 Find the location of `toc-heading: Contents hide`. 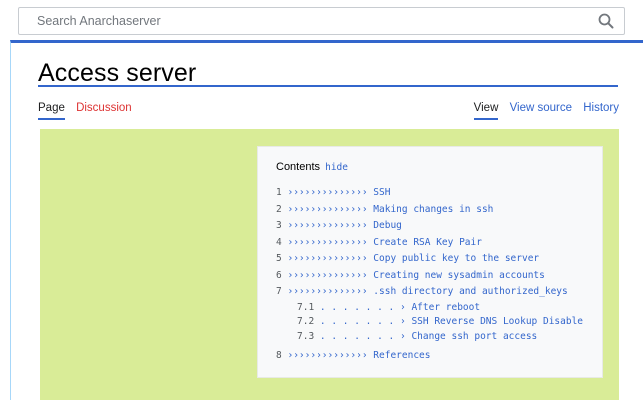

toc-heading: Contents hide is located at coordinates (312, 167).